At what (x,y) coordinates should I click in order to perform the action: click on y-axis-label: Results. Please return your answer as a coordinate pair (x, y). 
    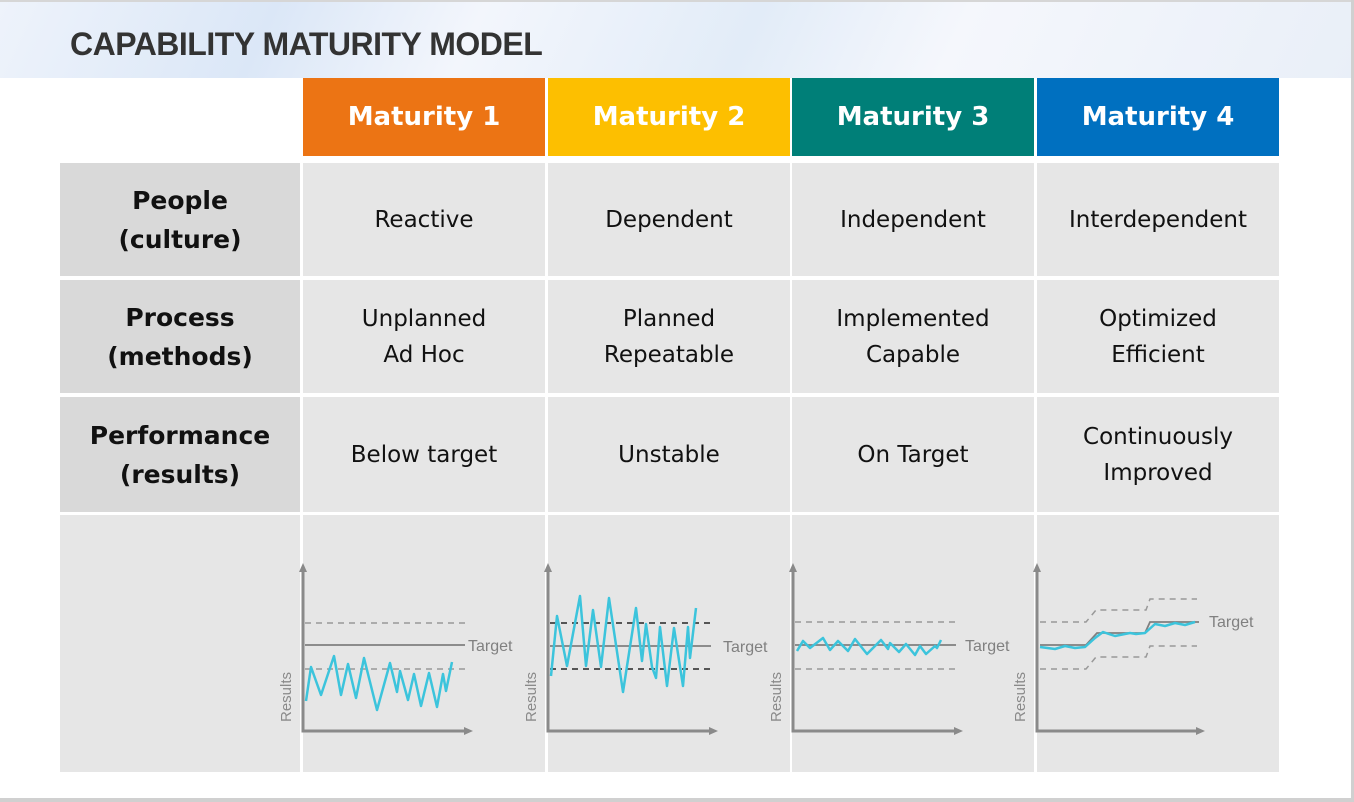
    Looking at the image, I should click on (1020, 697).